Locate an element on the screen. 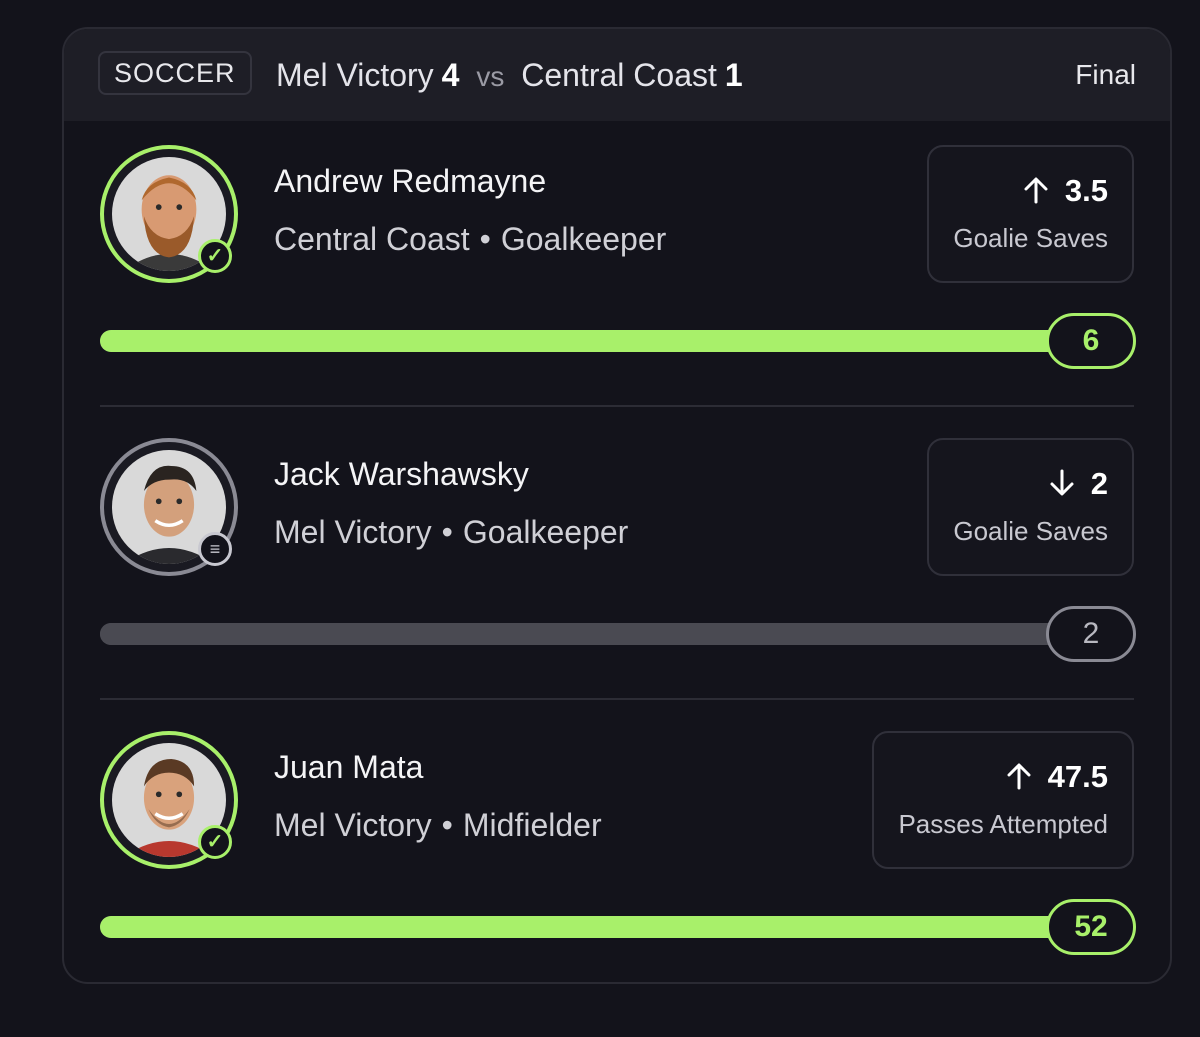 The image size is (1200, 1037). player-name: Andrew Redmayne is located at coordinates (410, 181).